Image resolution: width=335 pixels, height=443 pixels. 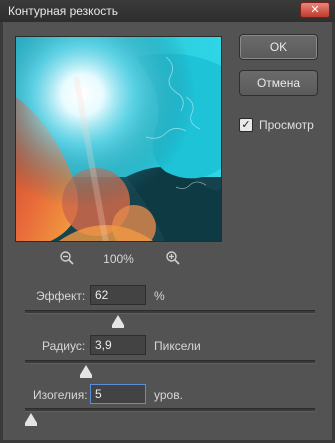 I want to click on radius-slider-thumb, so click(x=85, y=371).